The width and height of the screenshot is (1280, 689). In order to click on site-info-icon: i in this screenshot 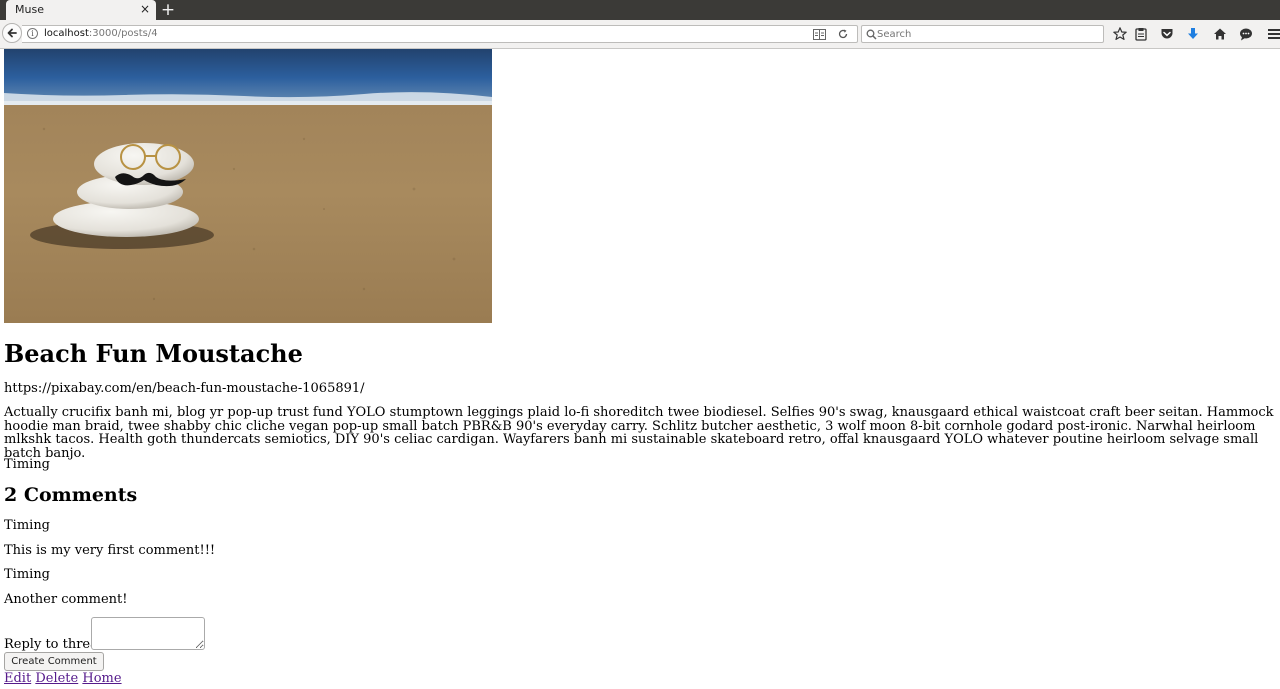, I will do `click(32, 33)`.